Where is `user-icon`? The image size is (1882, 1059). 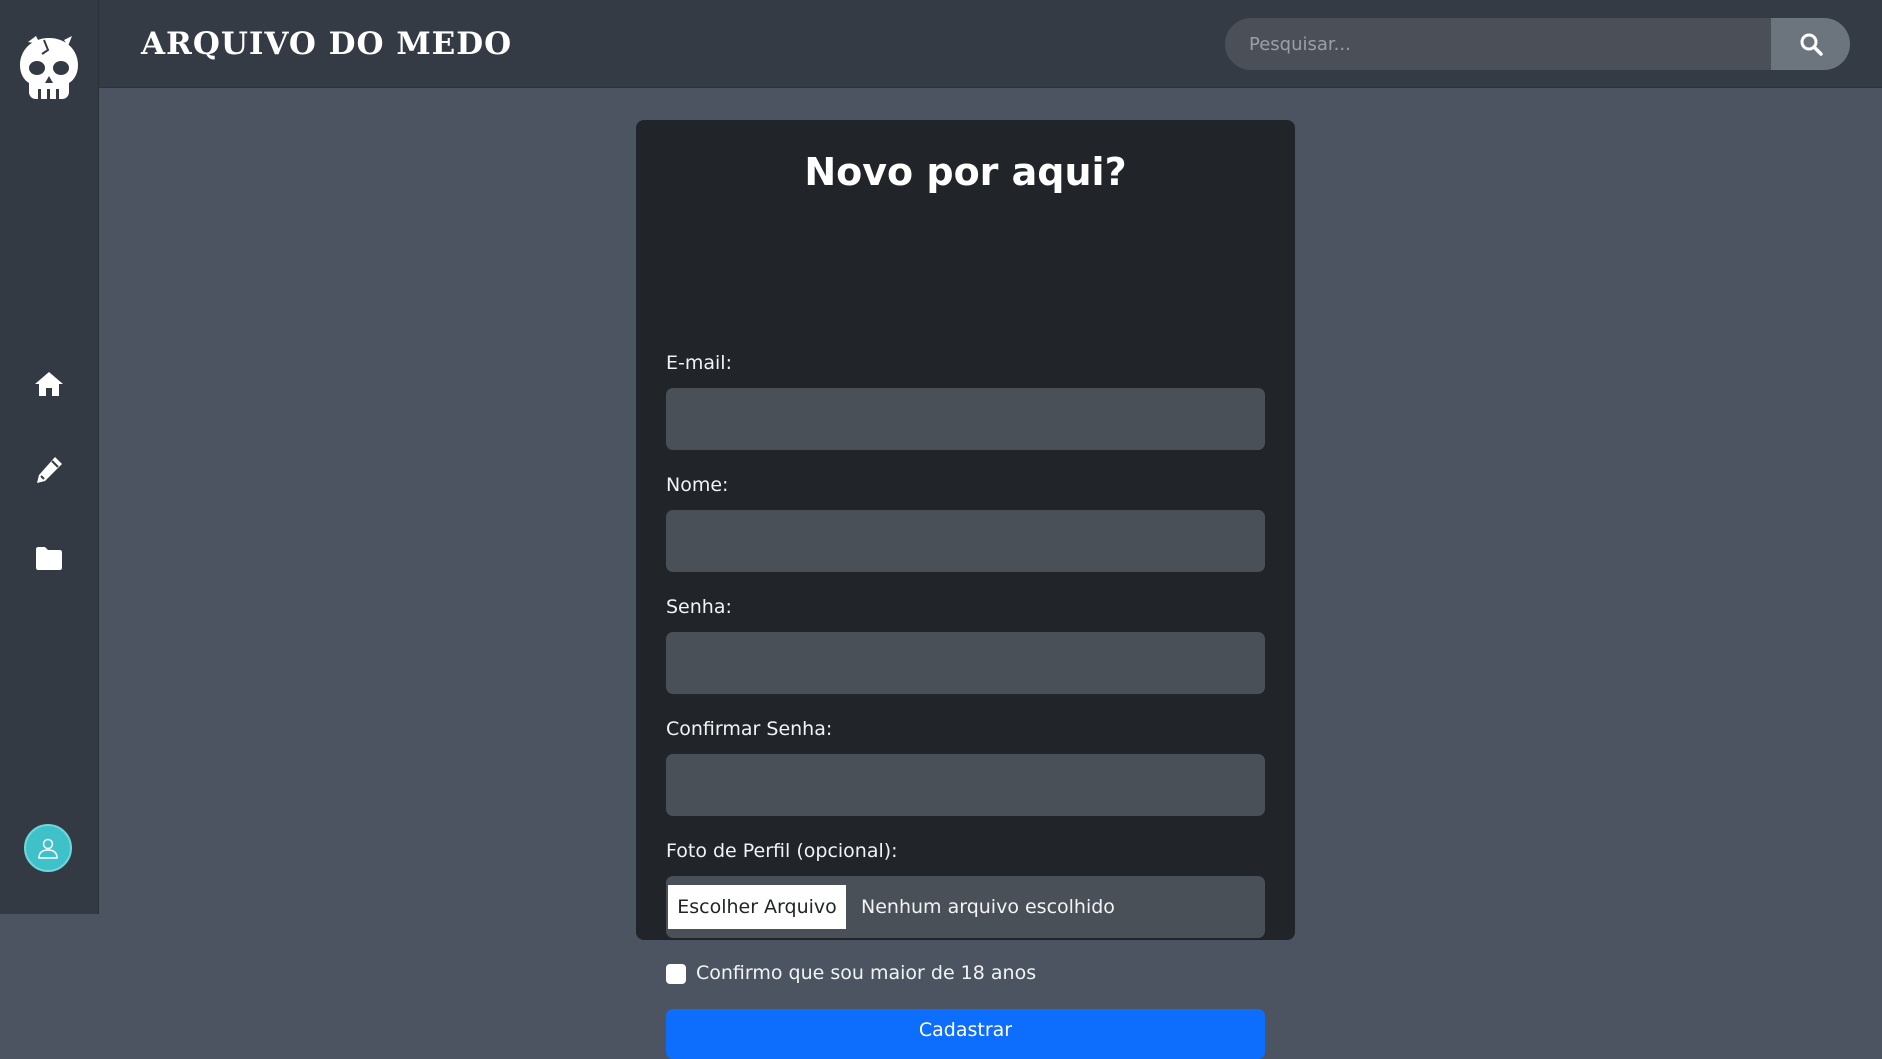 user-icon is located at coordinates (48, 848).